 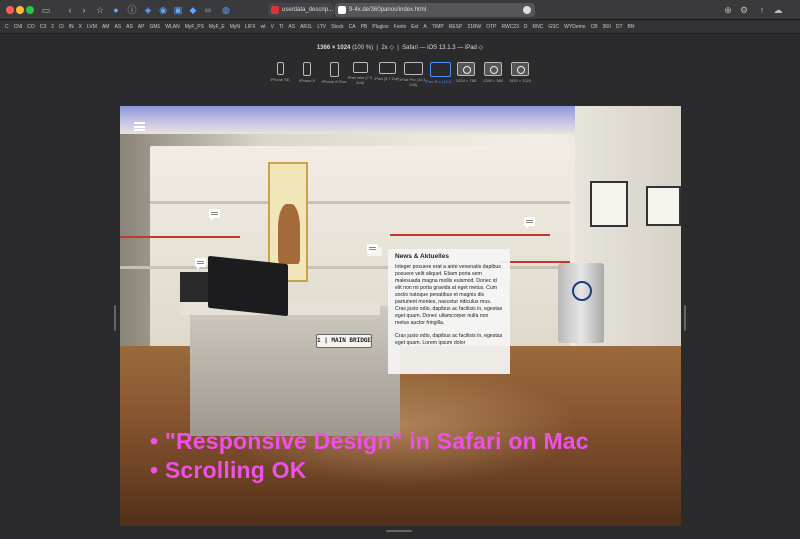 What do you see at coordinates (631, 27) in the screenshot?
I see `bookmark-item: BN` at bounding box center [631, 27].